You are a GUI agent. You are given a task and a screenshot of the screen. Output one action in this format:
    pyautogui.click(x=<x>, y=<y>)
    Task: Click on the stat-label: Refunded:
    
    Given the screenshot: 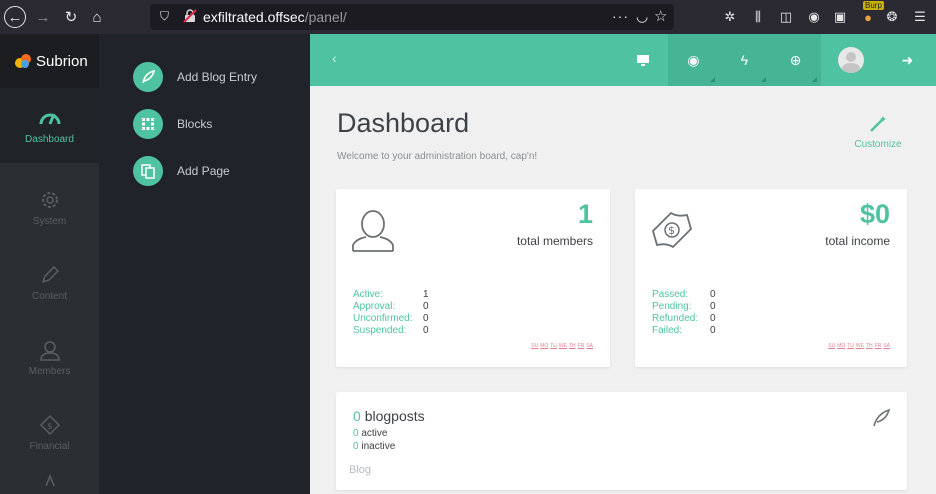 What is the action you would take?
    pyautogui.click(x=681, y=319)
    